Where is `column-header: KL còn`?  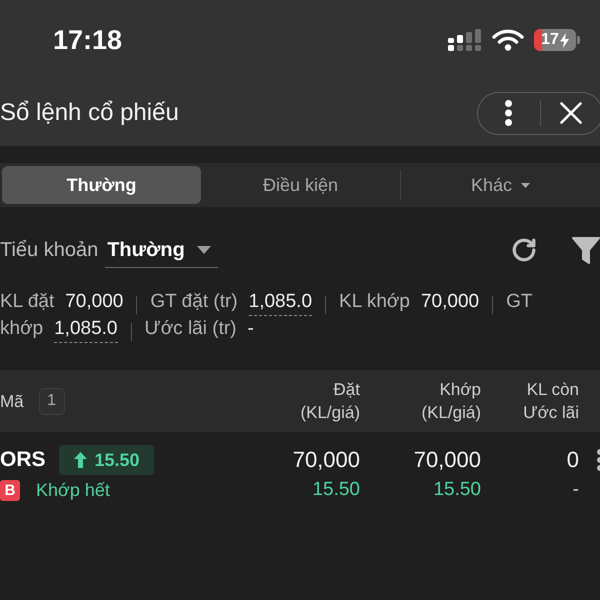 column-header: KL còn is located at coordinates (552, 390).